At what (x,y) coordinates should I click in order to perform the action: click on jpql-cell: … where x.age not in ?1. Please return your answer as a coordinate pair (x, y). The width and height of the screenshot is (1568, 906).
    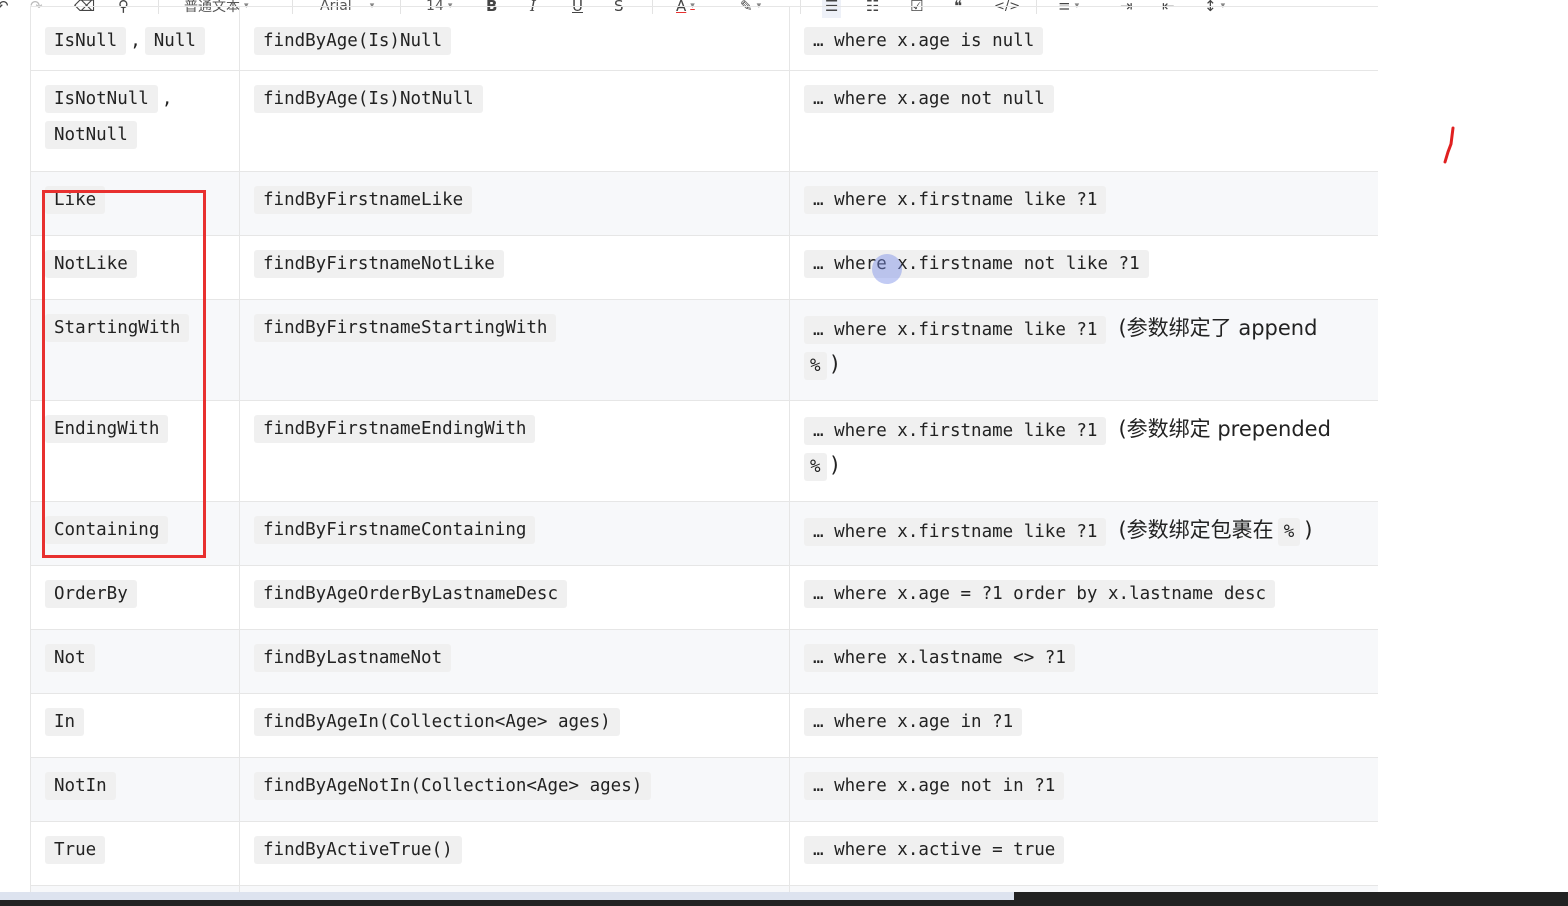
    Looking at the image, I should click on (1083, 789).